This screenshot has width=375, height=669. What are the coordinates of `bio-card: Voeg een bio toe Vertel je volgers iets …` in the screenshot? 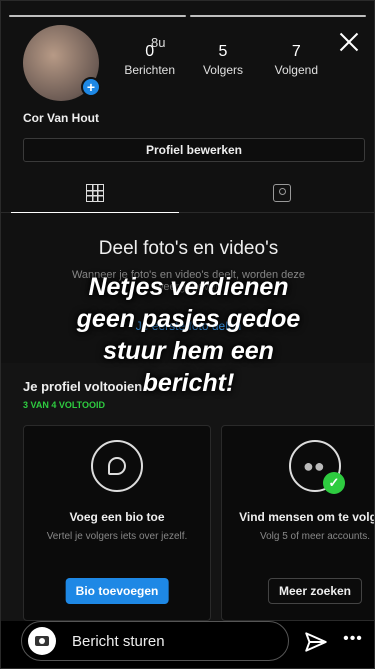 It's located at (117, 523).